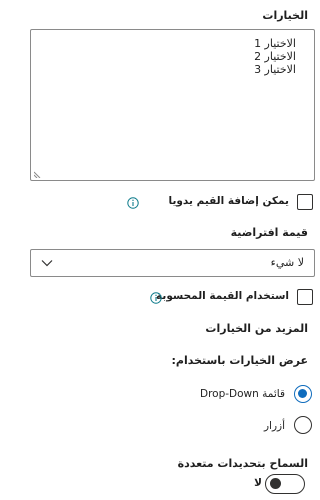  What do you see at coordinates (275, 43) in the screenshot?
I see `choice-line: الاختيار 1` at bounding box center [275, 43].